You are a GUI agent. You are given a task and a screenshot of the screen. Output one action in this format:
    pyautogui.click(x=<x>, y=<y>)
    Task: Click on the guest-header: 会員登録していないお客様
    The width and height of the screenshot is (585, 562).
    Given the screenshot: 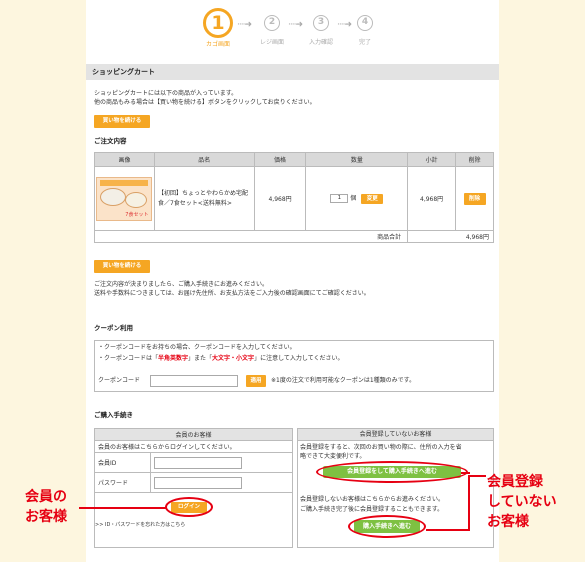 What is the action you would take?
    pyautogui.click(x=395, y=435)
    